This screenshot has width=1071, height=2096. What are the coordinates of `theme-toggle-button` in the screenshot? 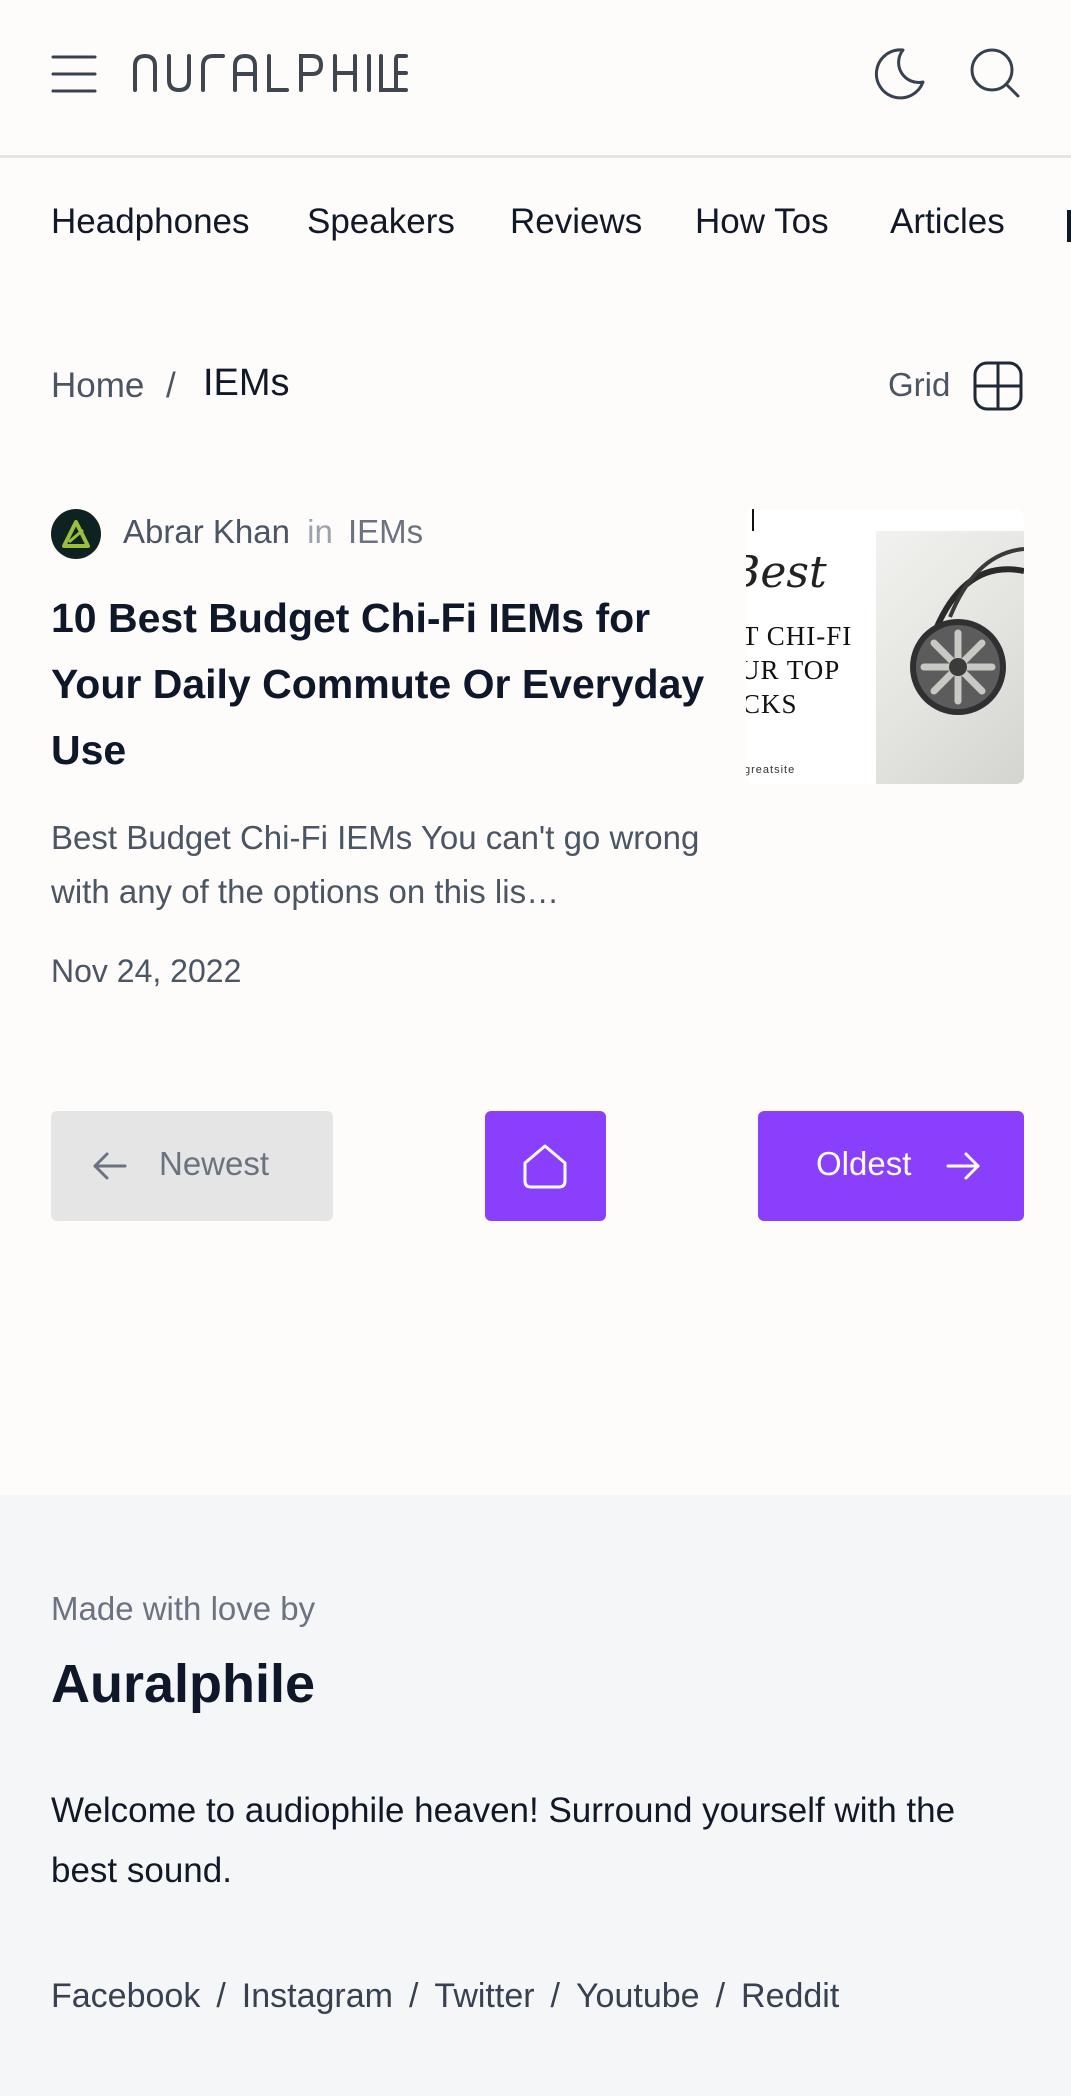 It's located at (900, 73).